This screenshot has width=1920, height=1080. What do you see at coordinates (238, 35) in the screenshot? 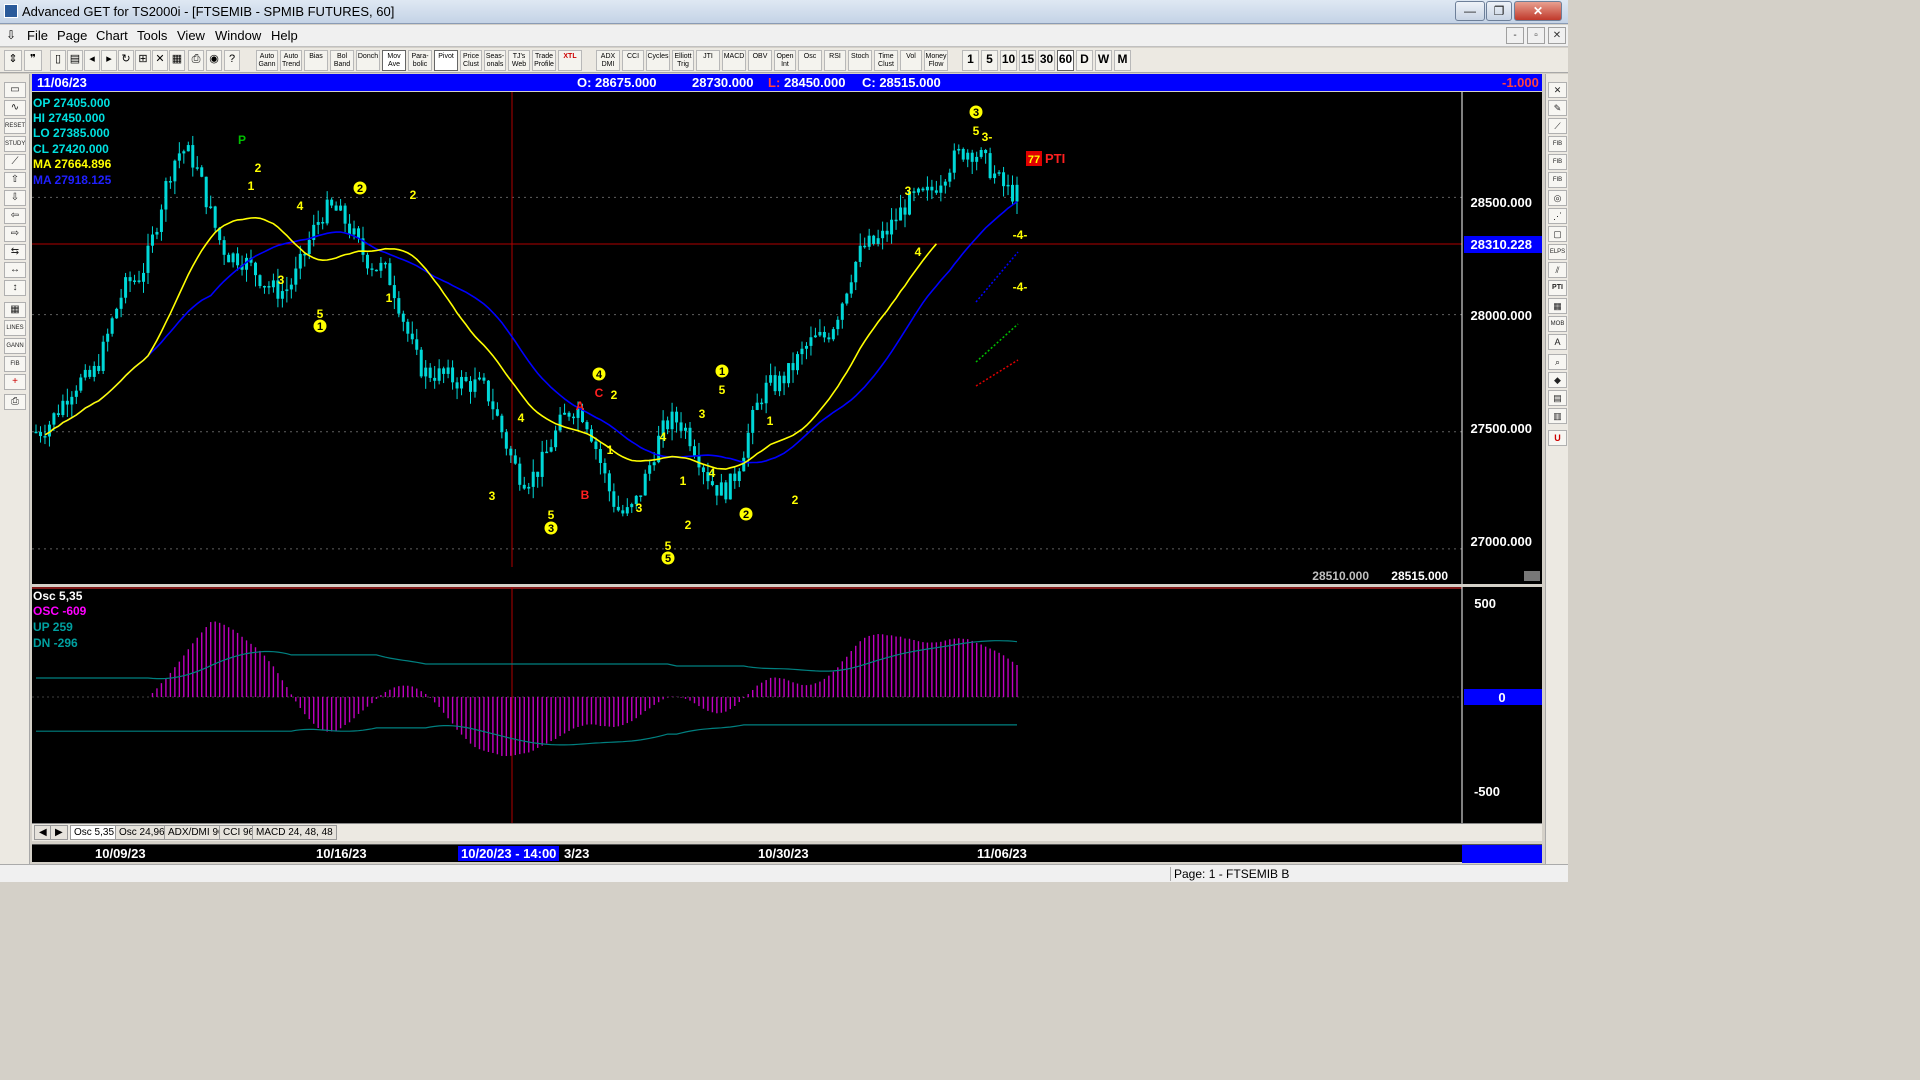
I see `menu-window: Window` at bounding box center [238, 35].